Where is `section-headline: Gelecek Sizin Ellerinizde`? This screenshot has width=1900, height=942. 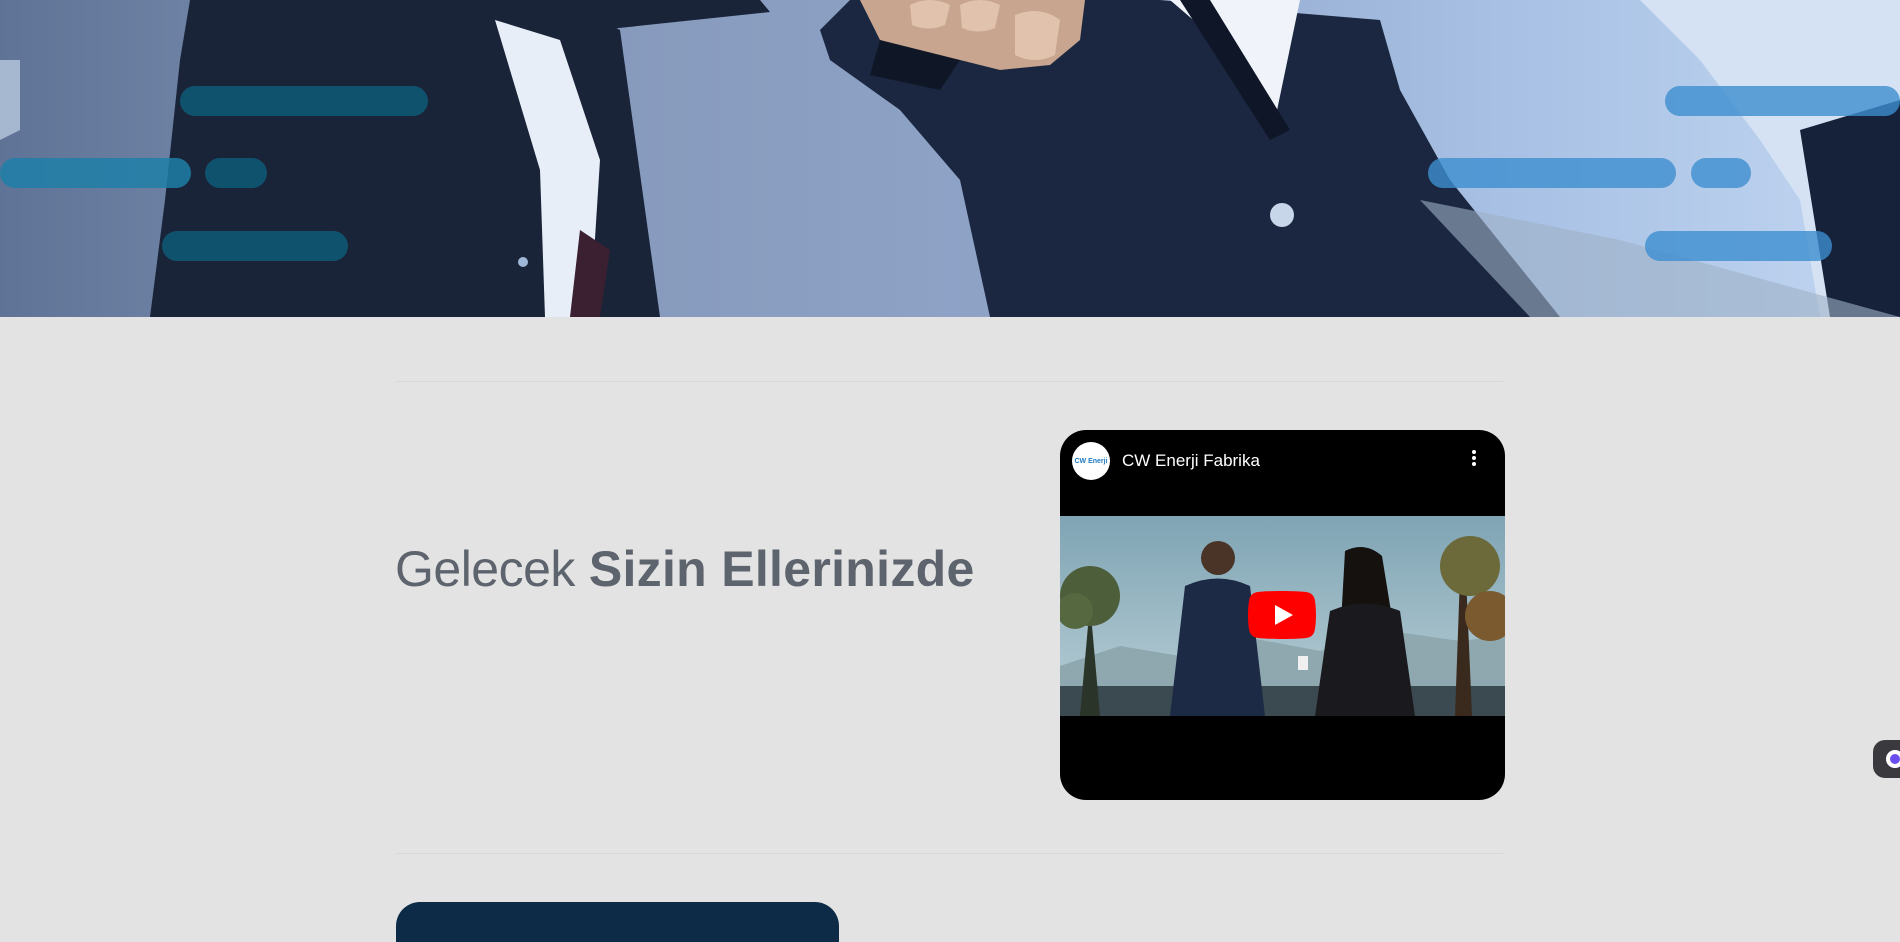 section-headline: Gelecek Sizin Ellerinizde is located at coordinates (685, 569).